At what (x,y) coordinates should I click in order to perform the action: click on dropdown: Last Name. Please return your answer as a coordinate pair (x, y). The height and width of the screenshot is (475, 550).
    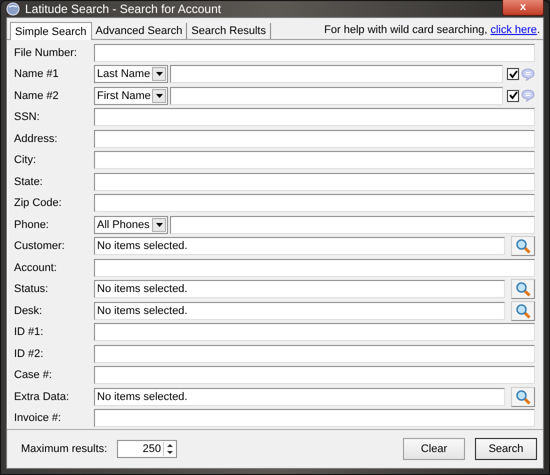
    Looking at the image, I should click on (131, 74).